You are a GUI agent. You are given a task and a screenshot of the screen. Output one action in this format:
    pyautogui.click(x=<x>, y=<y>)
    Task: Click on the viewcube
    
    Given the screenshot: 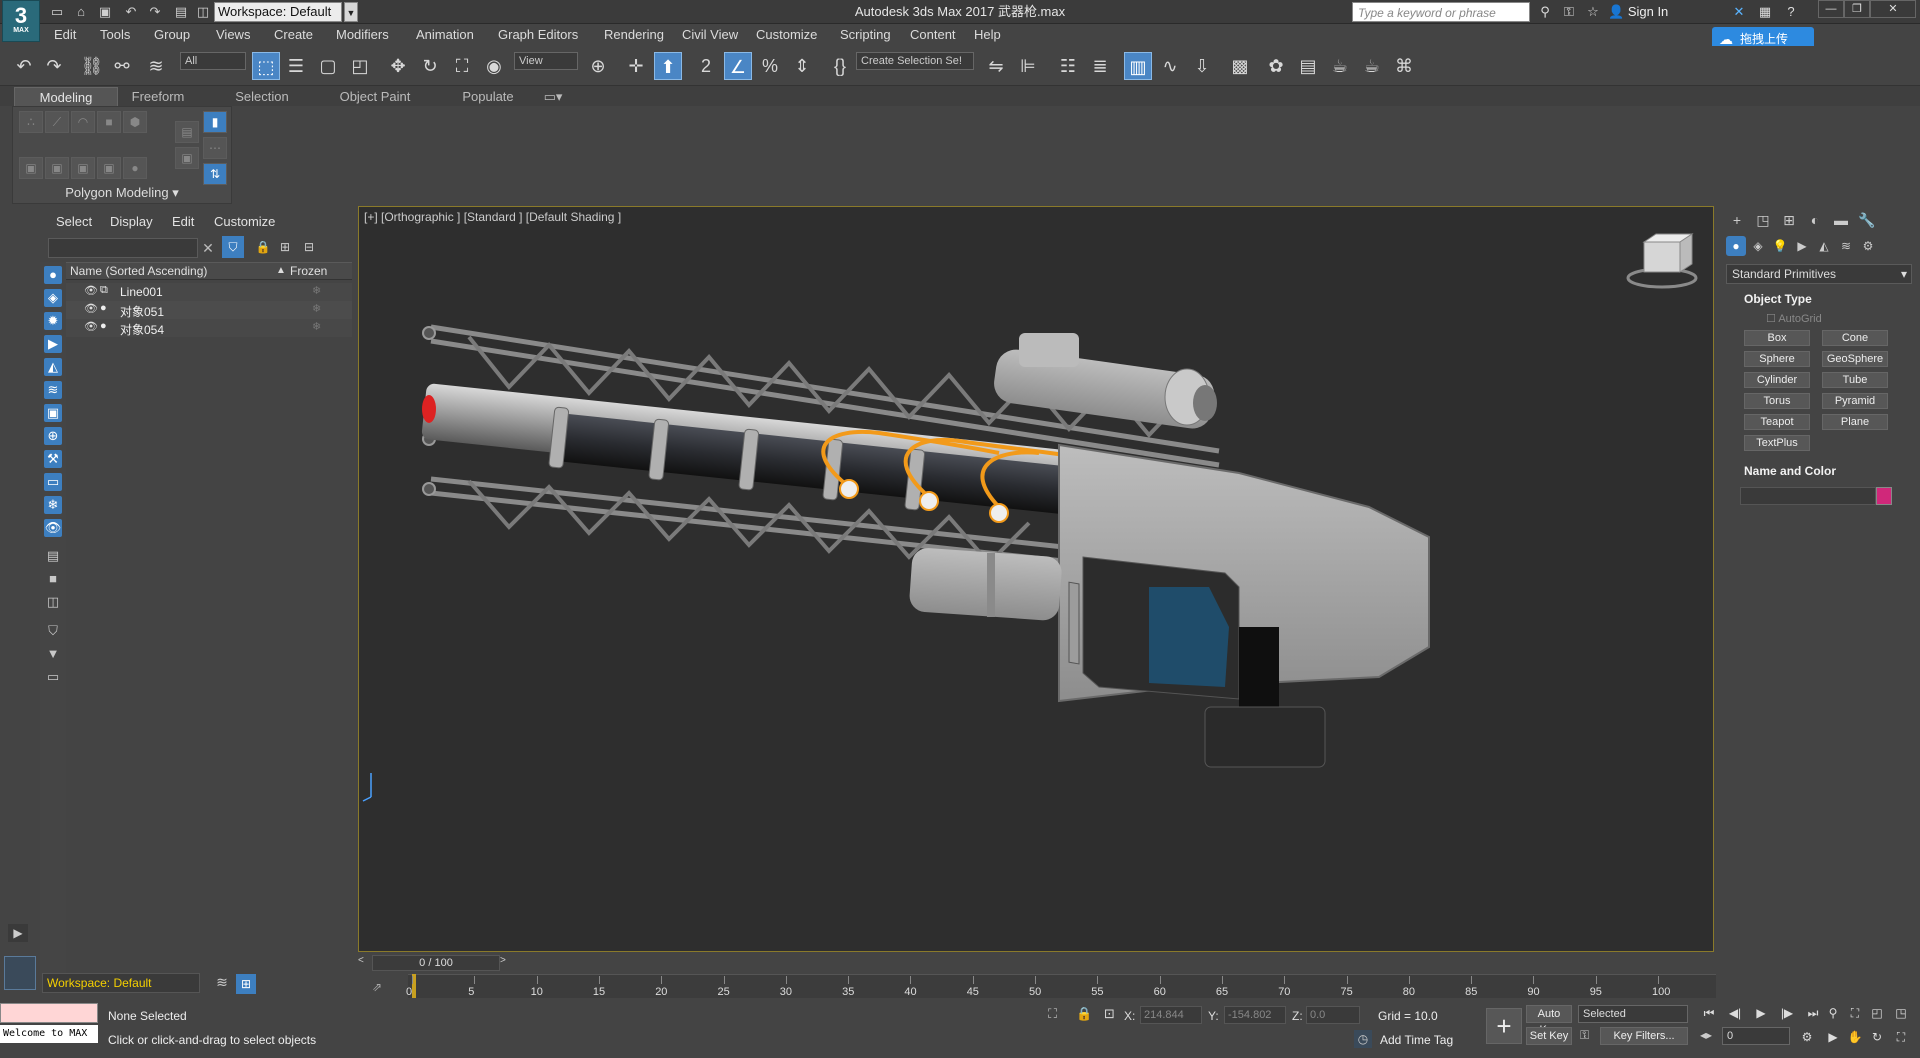 What is the action you would take?
    pyautogui.click(x=1662, y=262)
    